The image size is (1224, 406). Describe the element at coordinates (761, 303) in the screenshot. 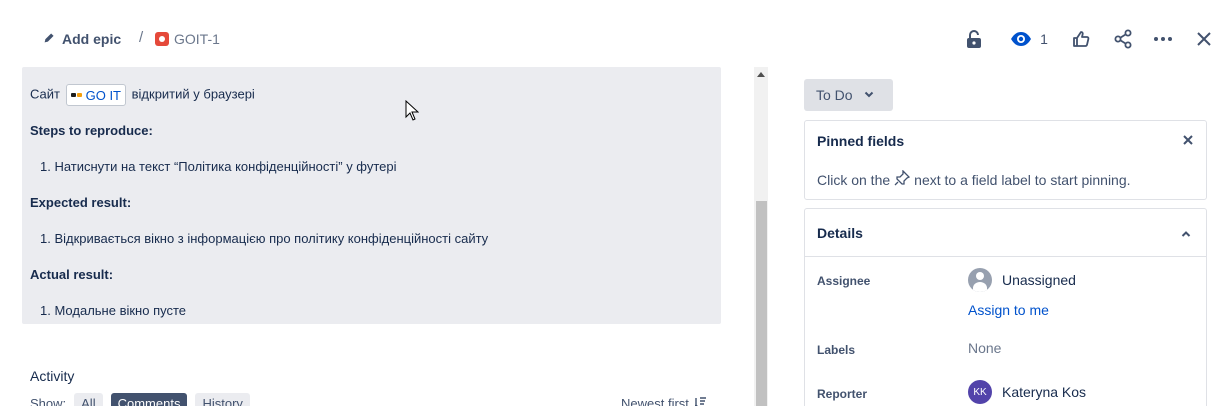

I see `scrollbar-thumb` at that location.